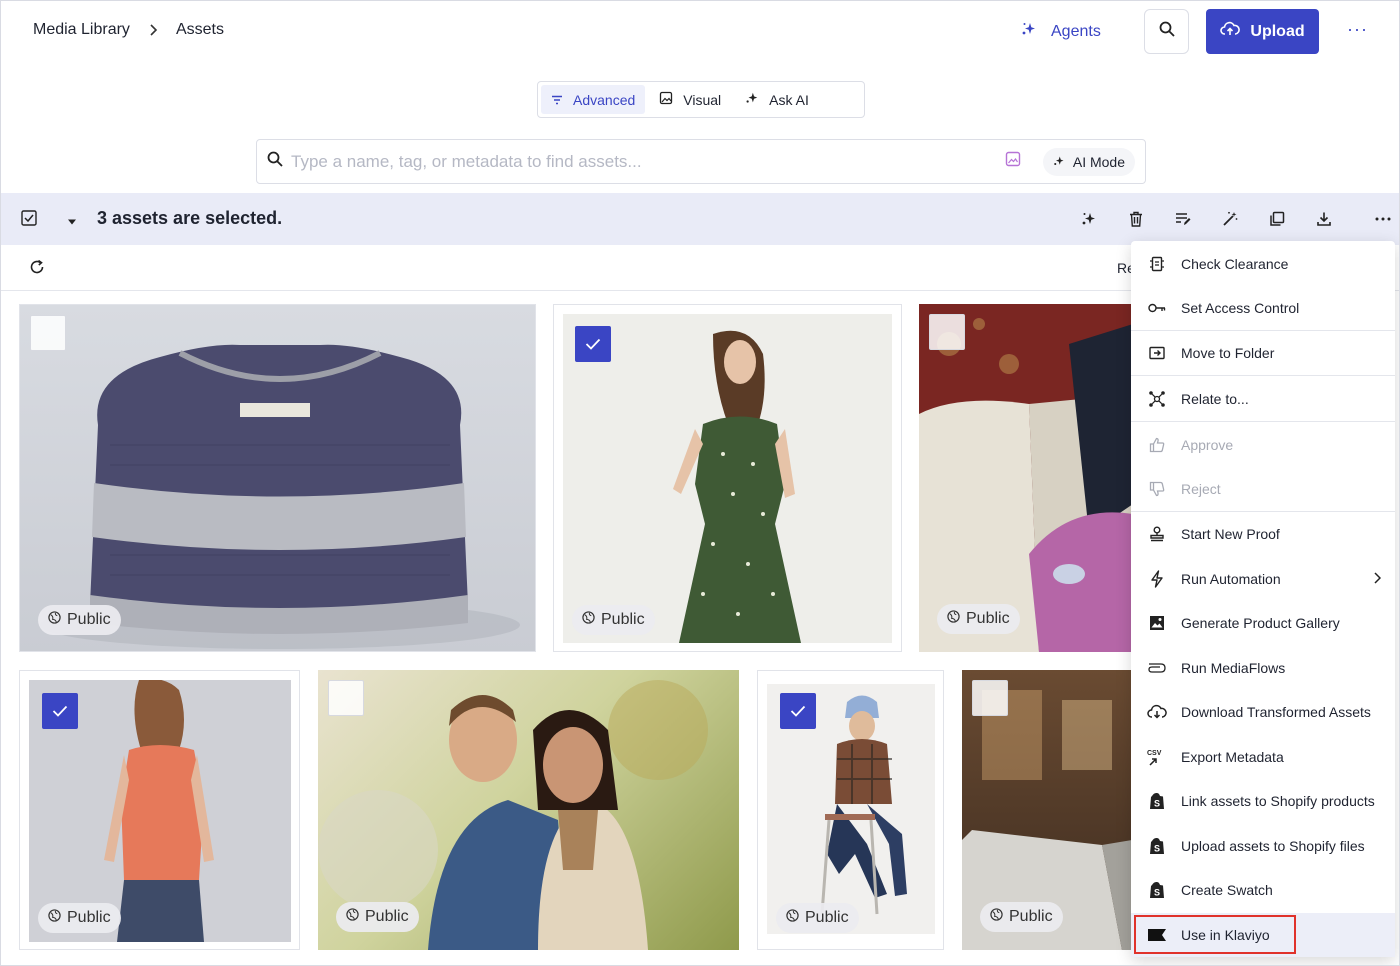  I want to click on menu-item-label: Approve, so click(1207, 445).